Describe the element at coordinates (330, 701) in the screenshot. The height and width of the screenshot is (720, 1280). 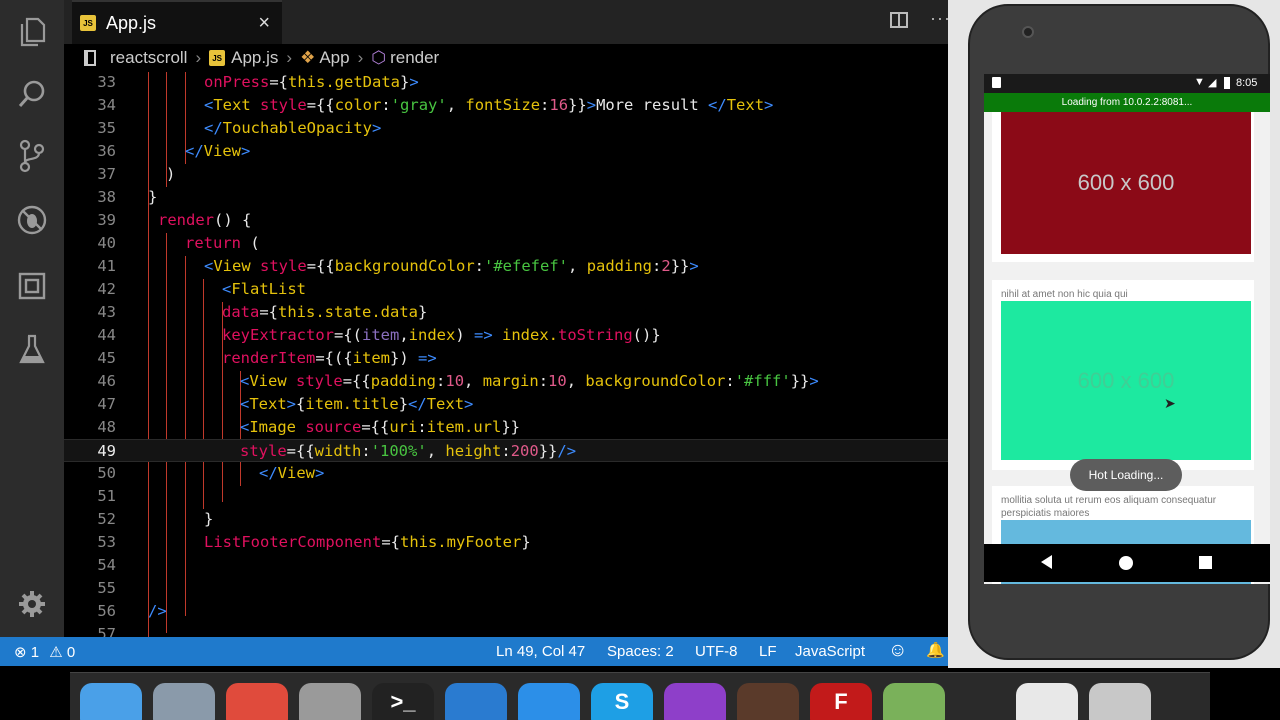
I see `dock-app-system-preferences-icon` at that location.